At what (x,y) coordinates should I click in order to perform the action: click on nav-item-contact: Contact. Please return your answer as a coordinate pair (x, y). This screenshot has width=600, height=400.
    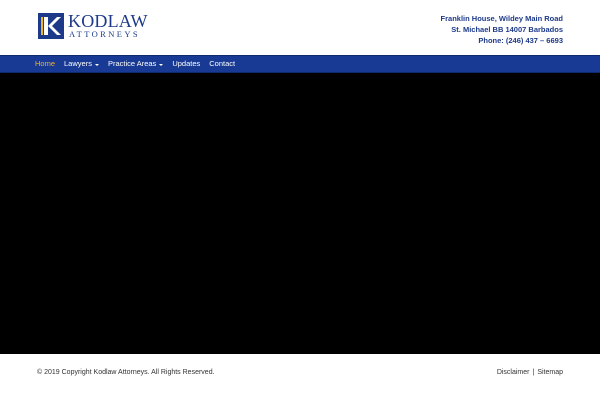
    Looking at the image, I should click on (222, 64).